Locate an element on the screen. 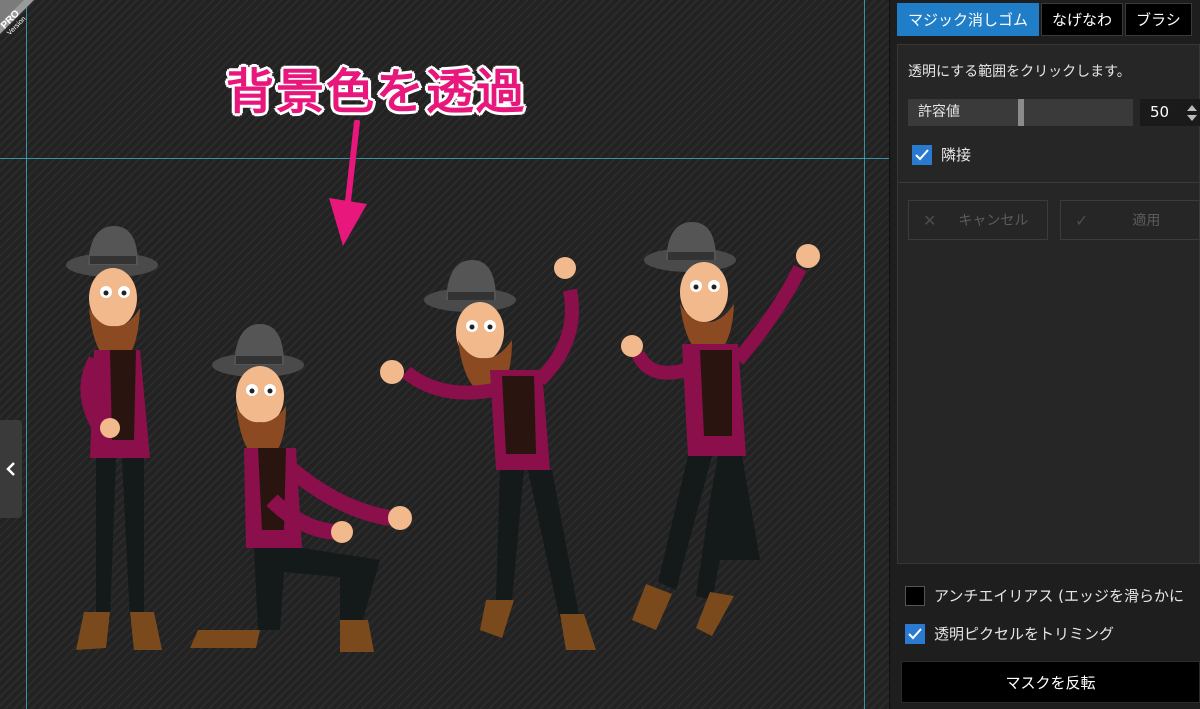 The width and height of the screenshot is (1200, 709). guide-line-right is located at coordinates (864, 354).